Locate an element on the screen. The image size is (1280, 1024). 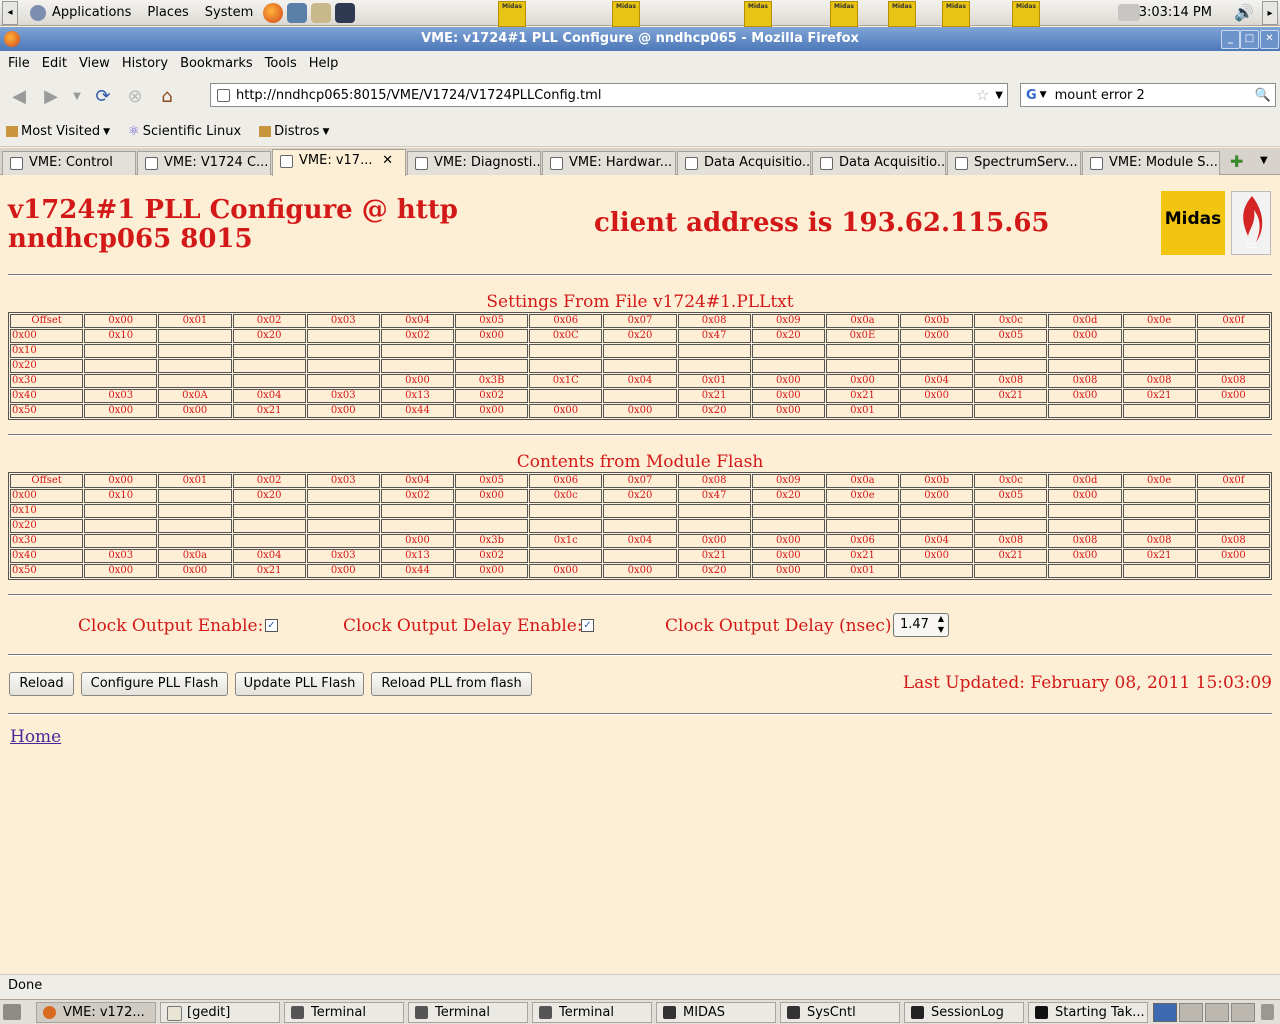
taskbar-item-gedit: [gedit] is located at coordinates (220, 1012).